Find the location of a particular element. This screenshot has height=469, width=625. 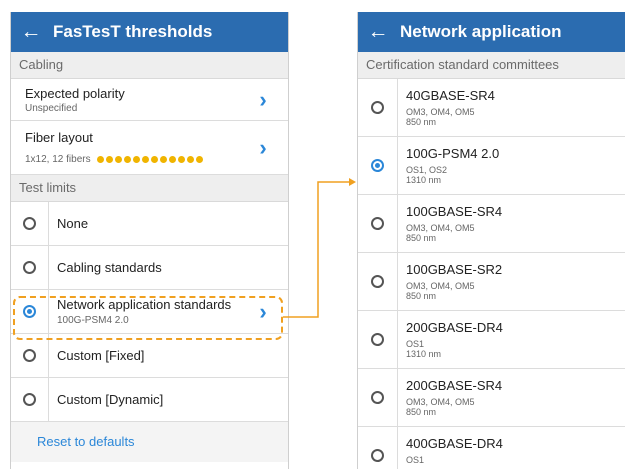

test-limit-option: Cabling standards is located at coordinates (149, 268).